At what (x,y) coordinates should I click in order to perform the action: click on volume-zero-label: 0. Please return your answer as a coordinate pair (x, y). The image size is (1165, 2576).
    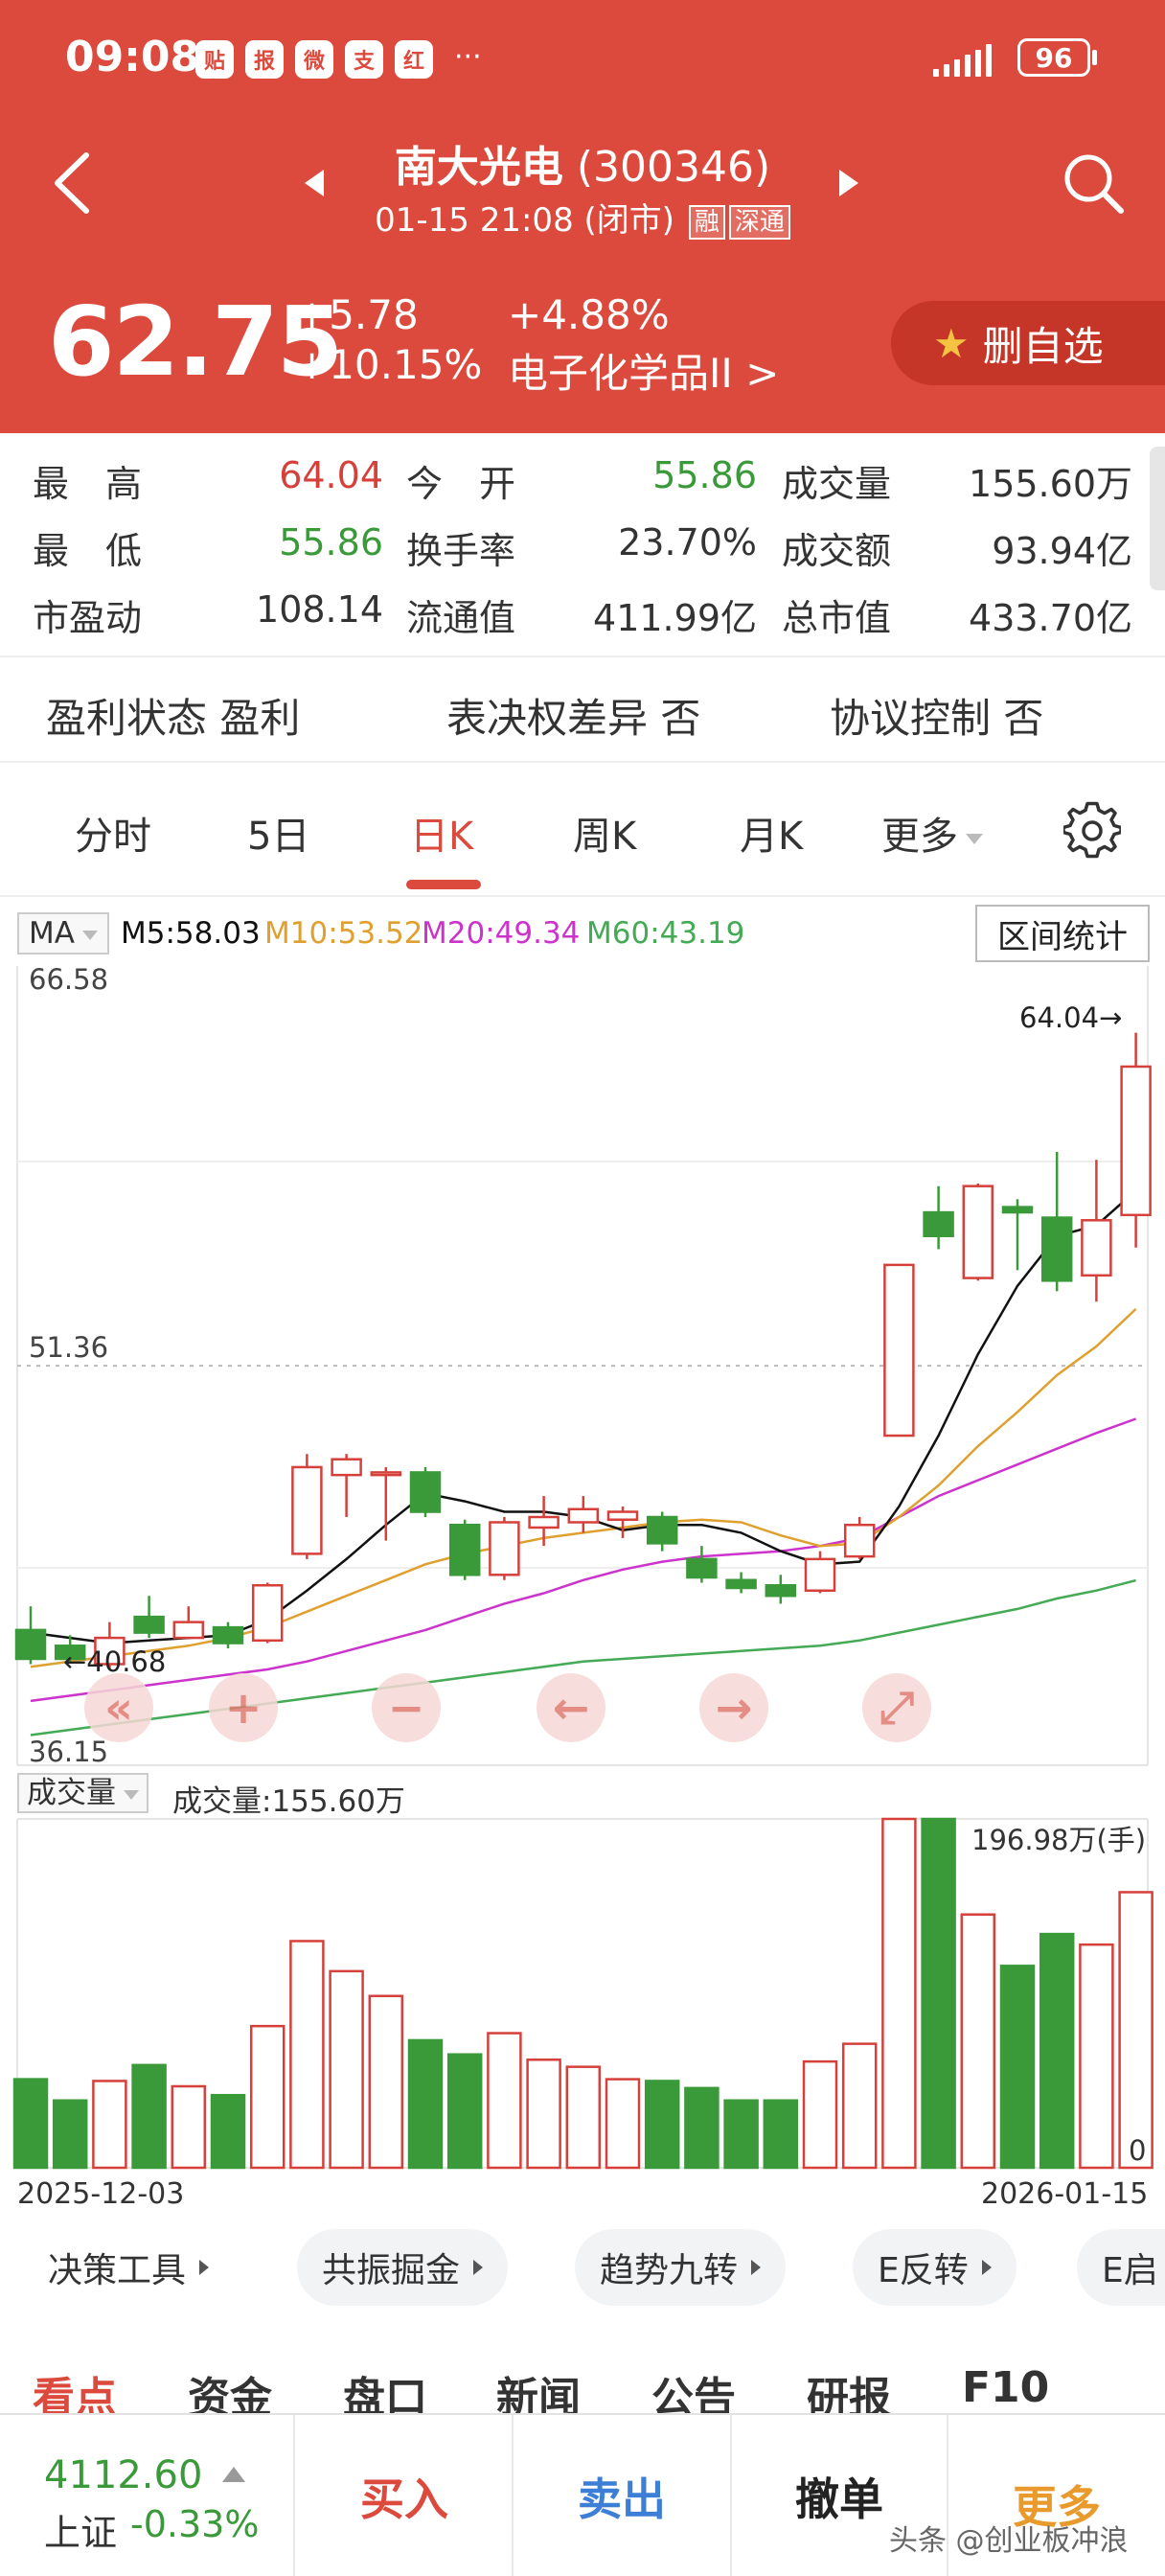
    Looking at the image, I should click on (1137, 2150).